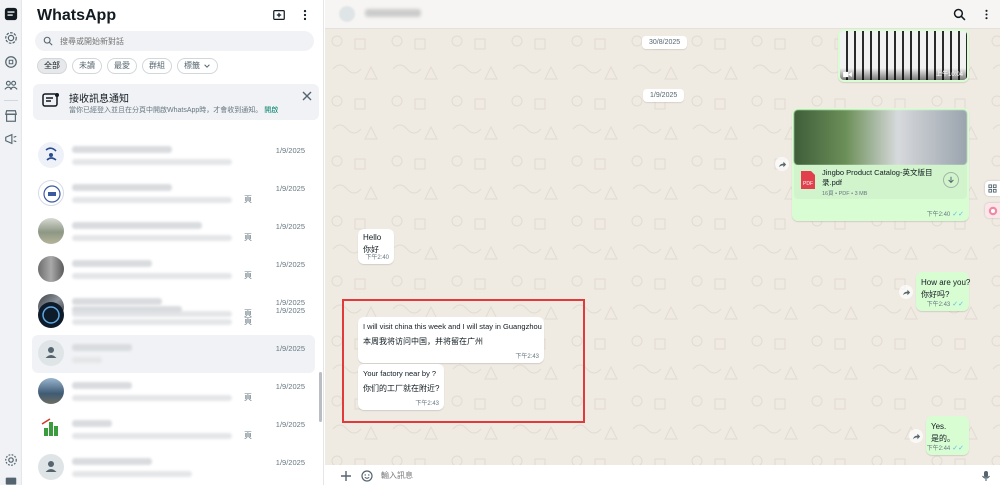 This screenshot has width=1000, height=485. Describe the element at coordinates (307, 96) in the screenshot. I see `close-icon` at that location.